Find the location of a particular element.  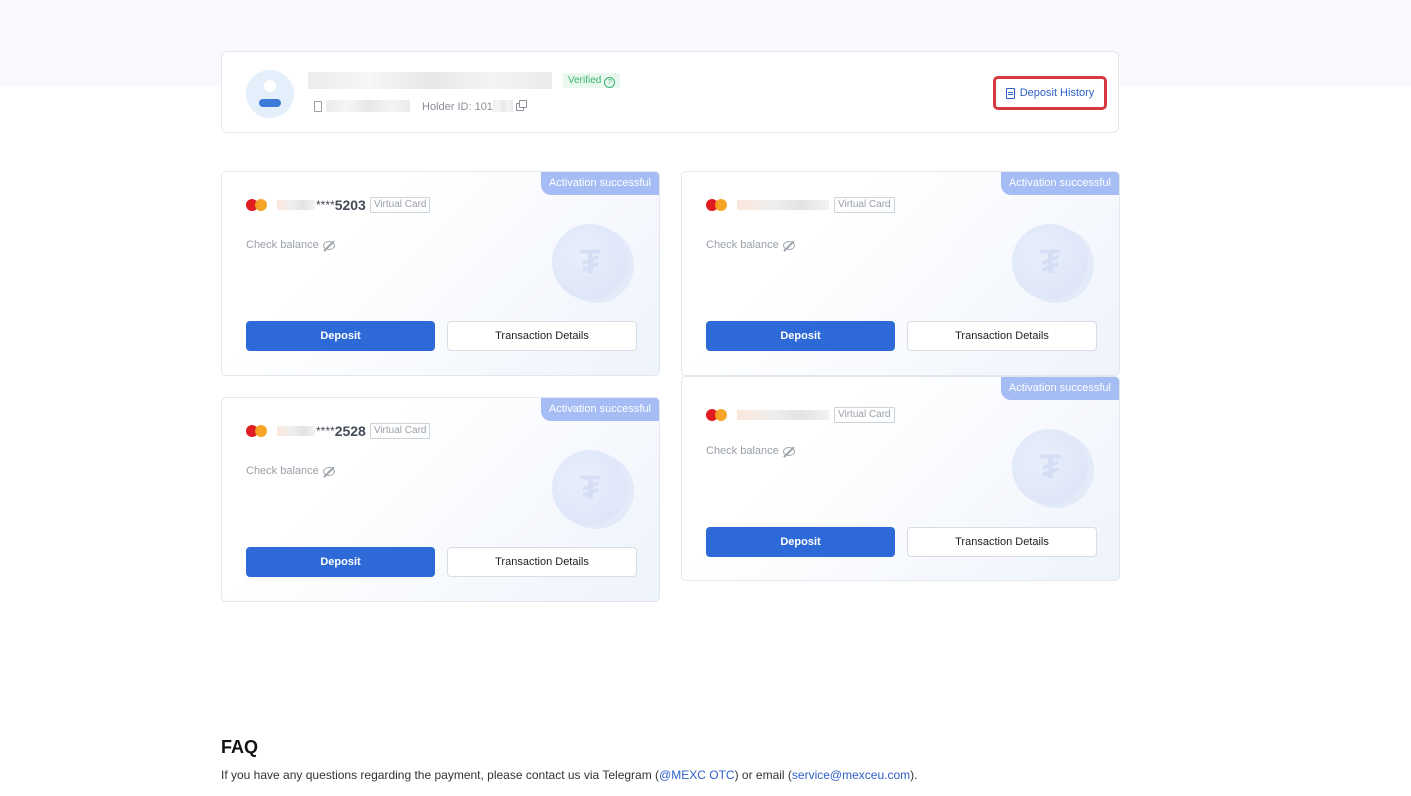

phone-icon is located at coordinates (318, 106).